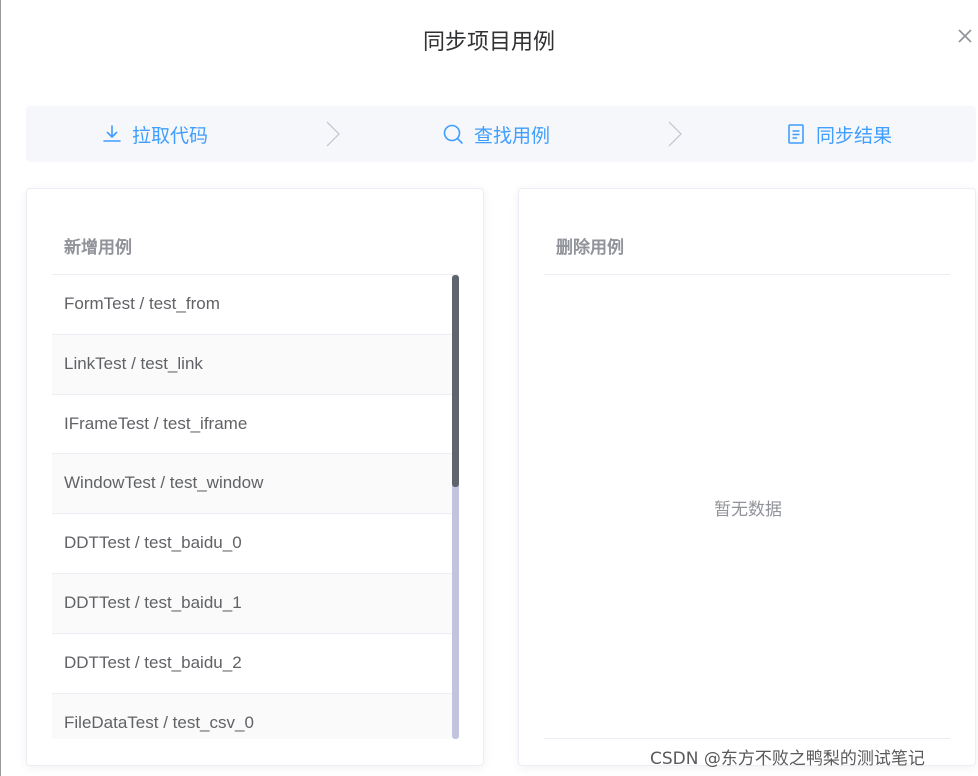 Image resolution: width=978 pixels, height=776 pixels. Describe the element at coordinates (252, 544) in the screenshot. I see `list-item: DDTTest / test_baidu_0` at that location.